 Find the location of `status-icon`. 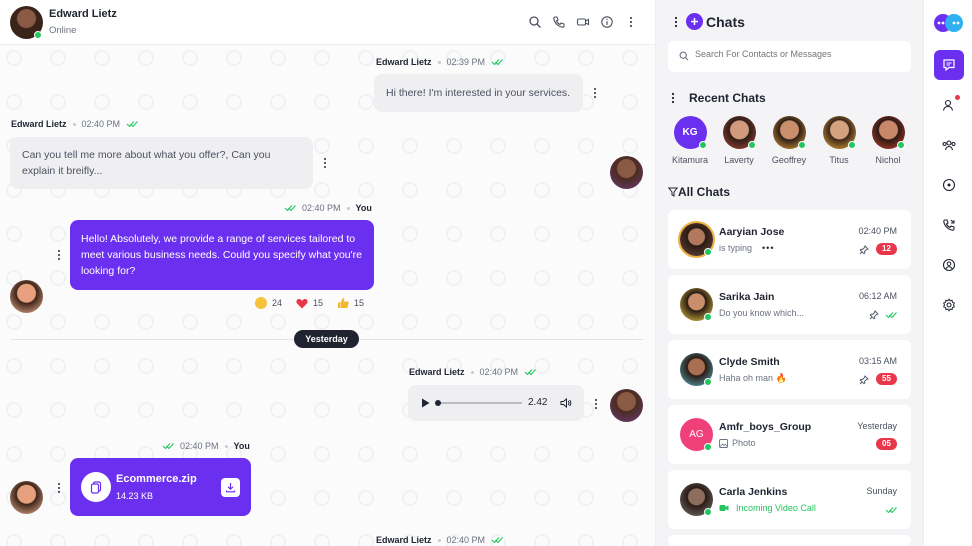

status-icon is located at coordinates (949, 185).